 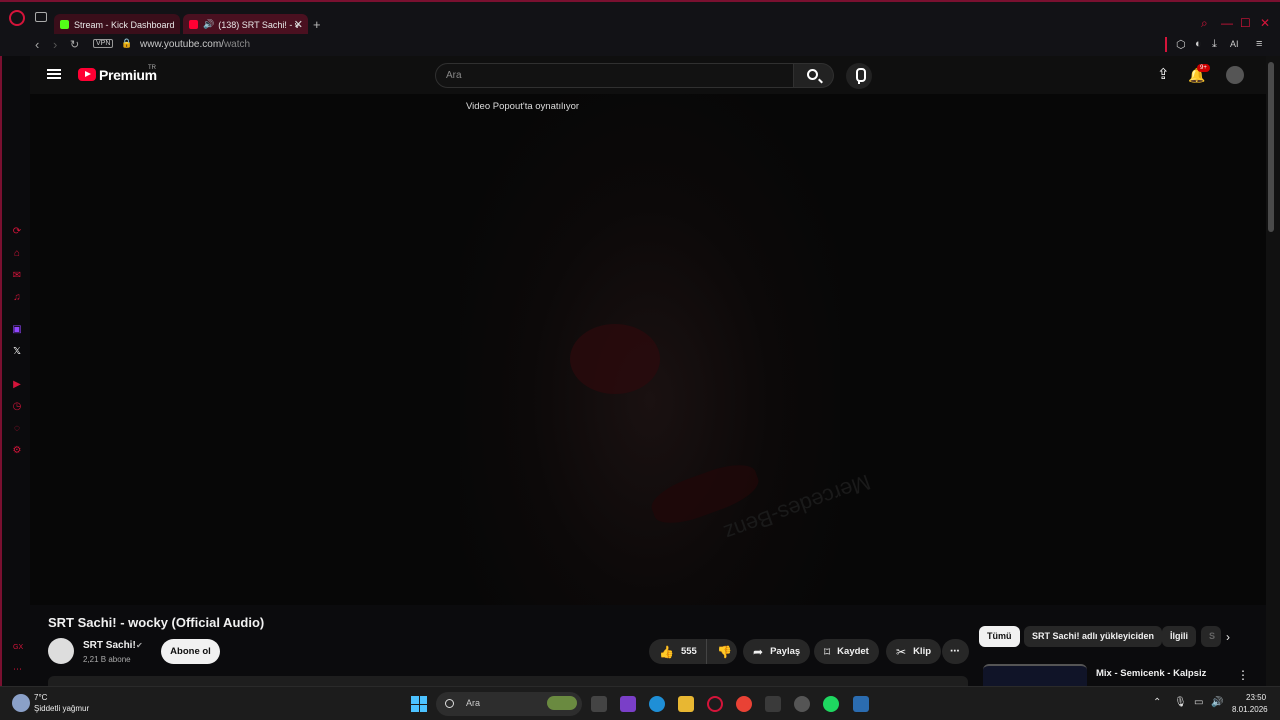 What do you see at coordinates (40, 697) in the screenshot?
I see `weather-temp: 7°C` at bounding box center [40, 697].